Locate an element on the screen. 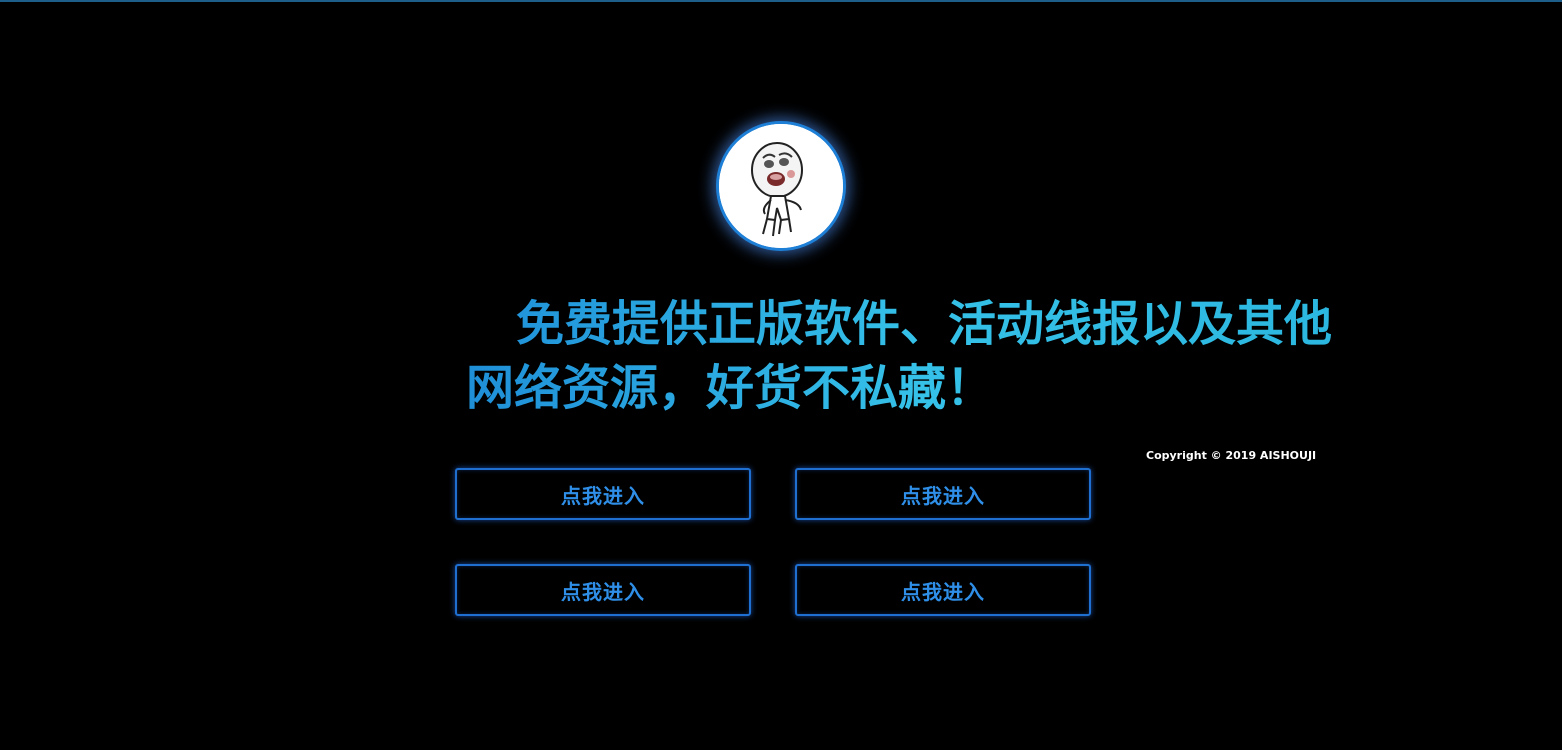 Image resolution: width=1562 pixels, height=750 pixels. enter-button-3: 点我进入 is located at coordinates (603, 590).